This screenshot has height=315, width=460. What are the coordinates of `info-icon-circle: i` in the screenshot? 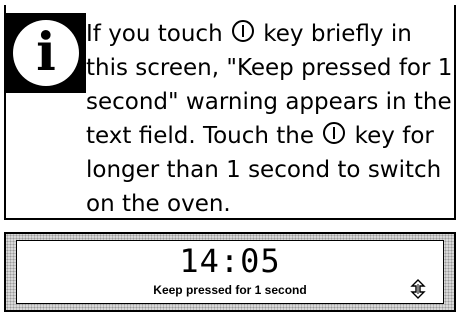 It's located at (46, 53).